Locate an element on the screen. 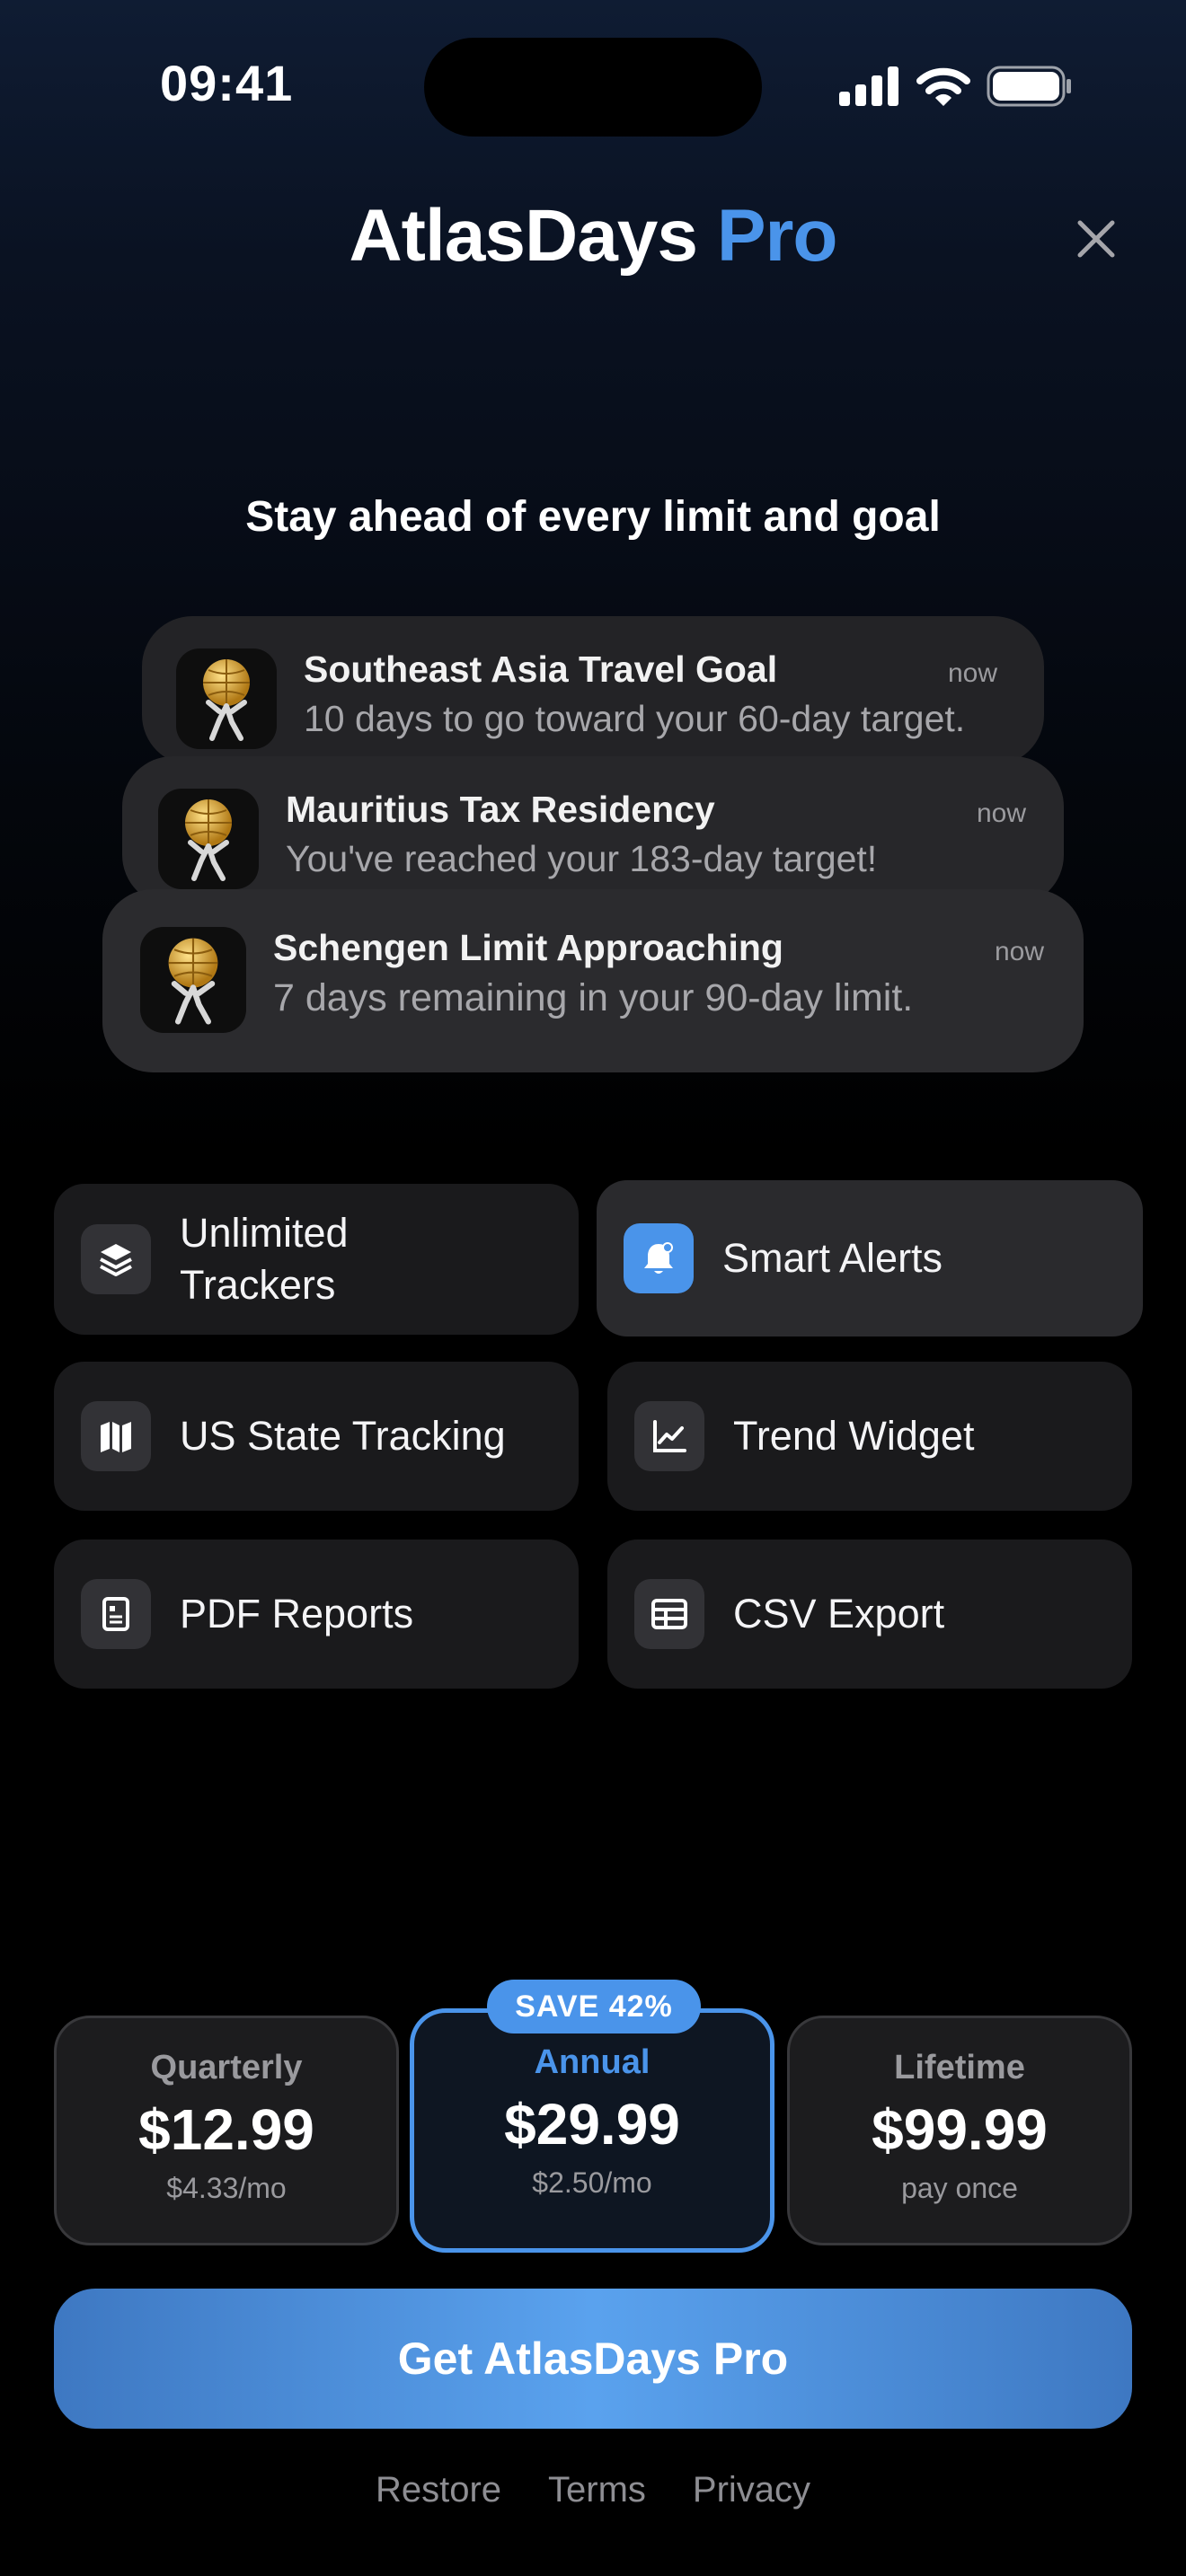 The width and height of the screenshot is (1186, 2576). feature-smart-alerts: Smart Alerts is located at coordinates (870, 1258).